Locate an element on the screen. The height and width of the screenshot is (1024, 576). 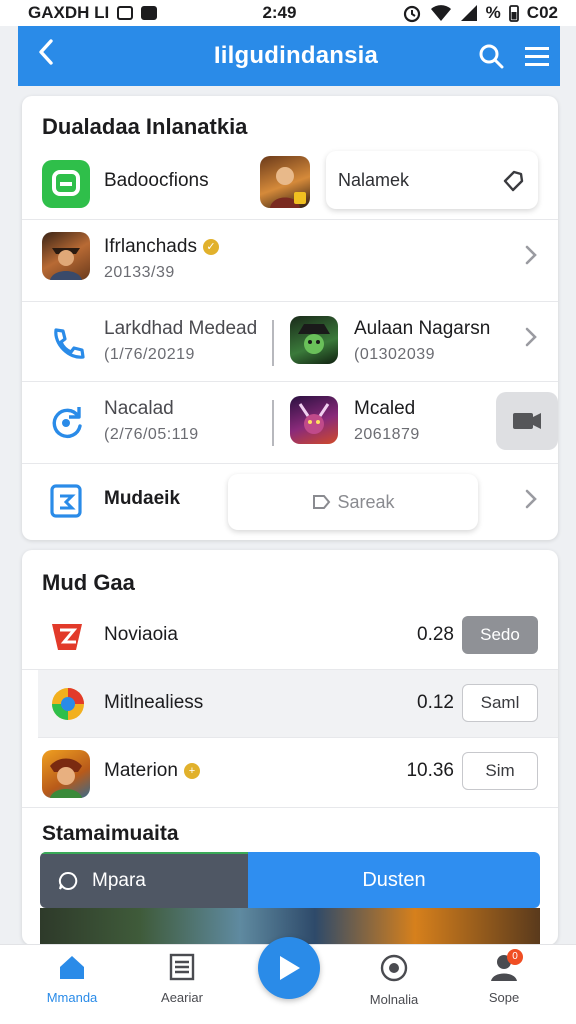
brand-shield-icon is located at coordinates (67, 637).